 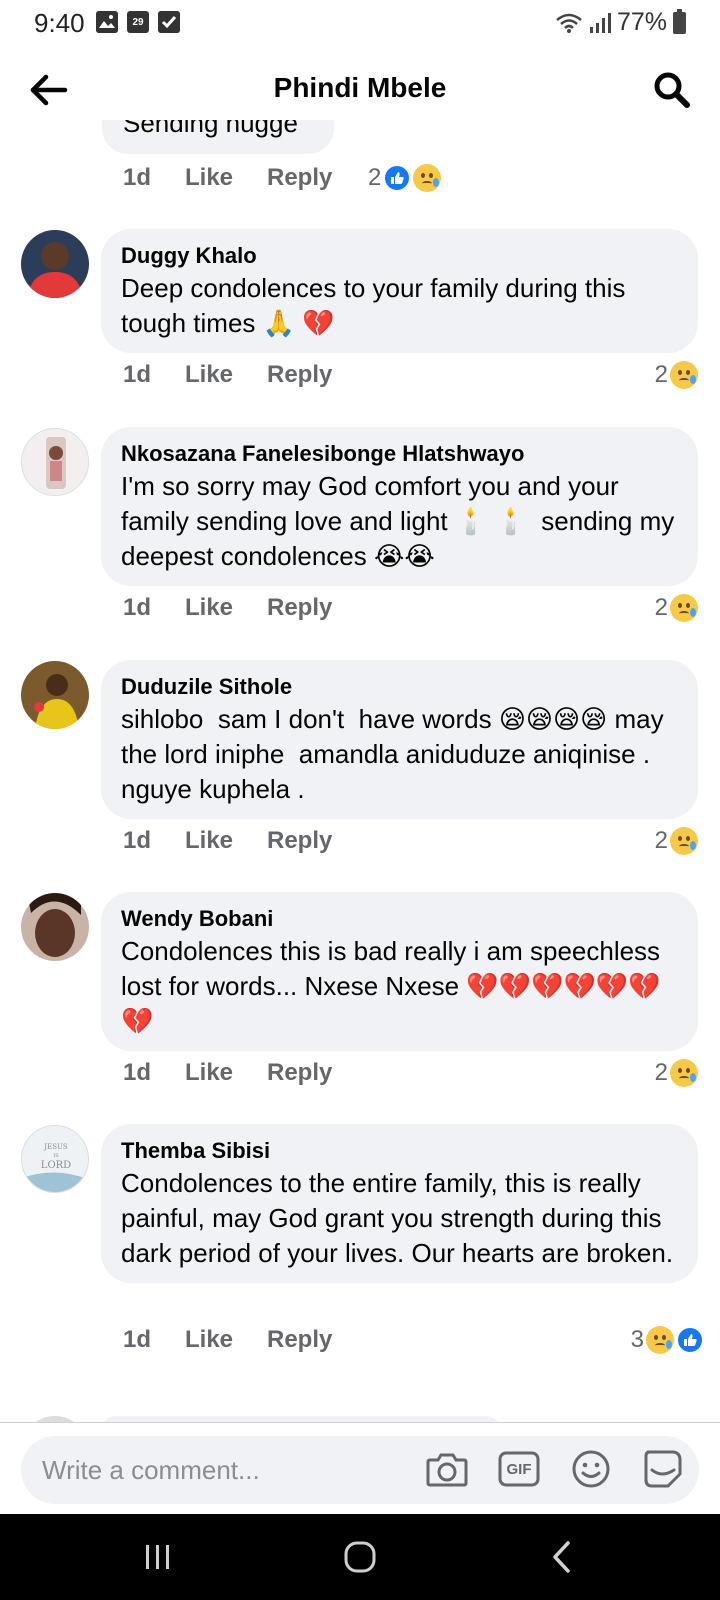 I want to click on battery-icon, so click(x=679, y=21).